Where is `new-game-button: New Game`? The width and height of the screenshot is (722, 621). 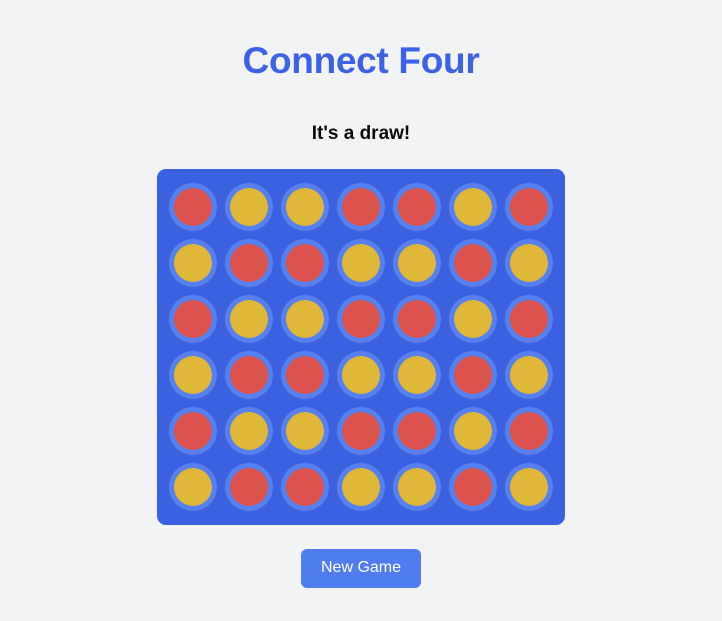
new-game-button: New Game is located at coordinates (361, 568).